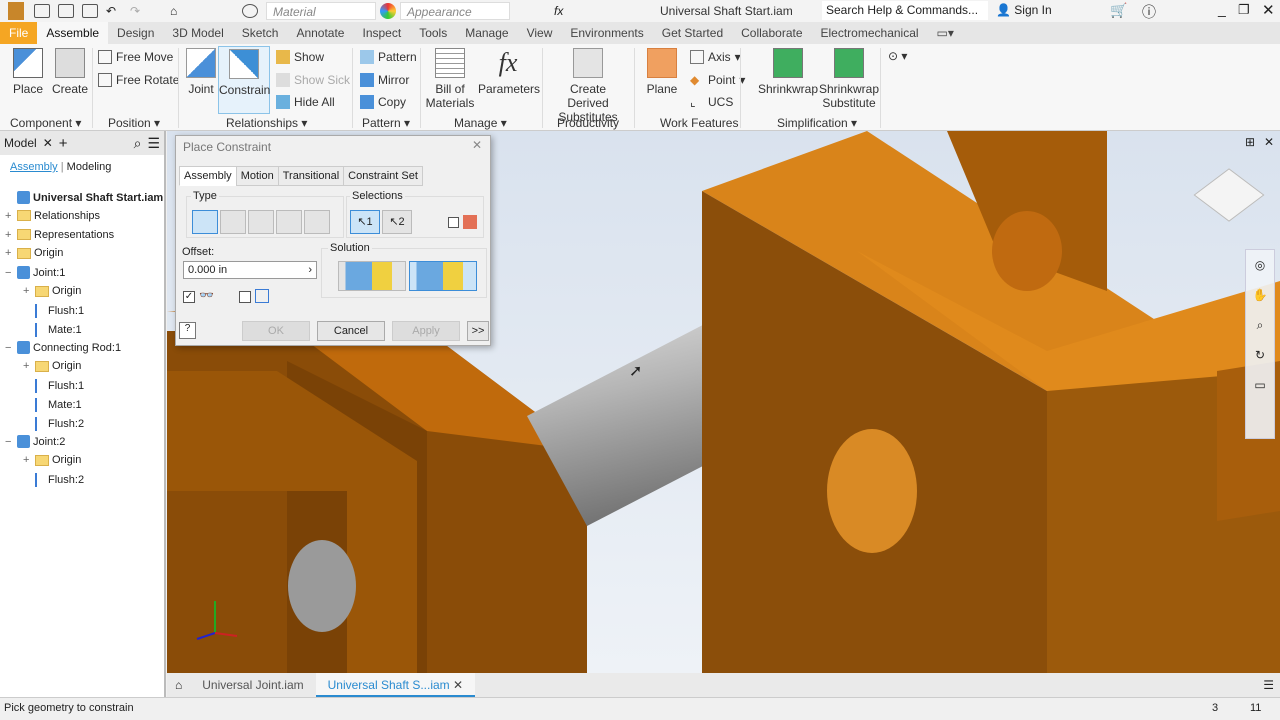  What do you see at coordinates (300, 57) in the screenshot?
I see `show-button: Show` at bounding box center [300, 57].